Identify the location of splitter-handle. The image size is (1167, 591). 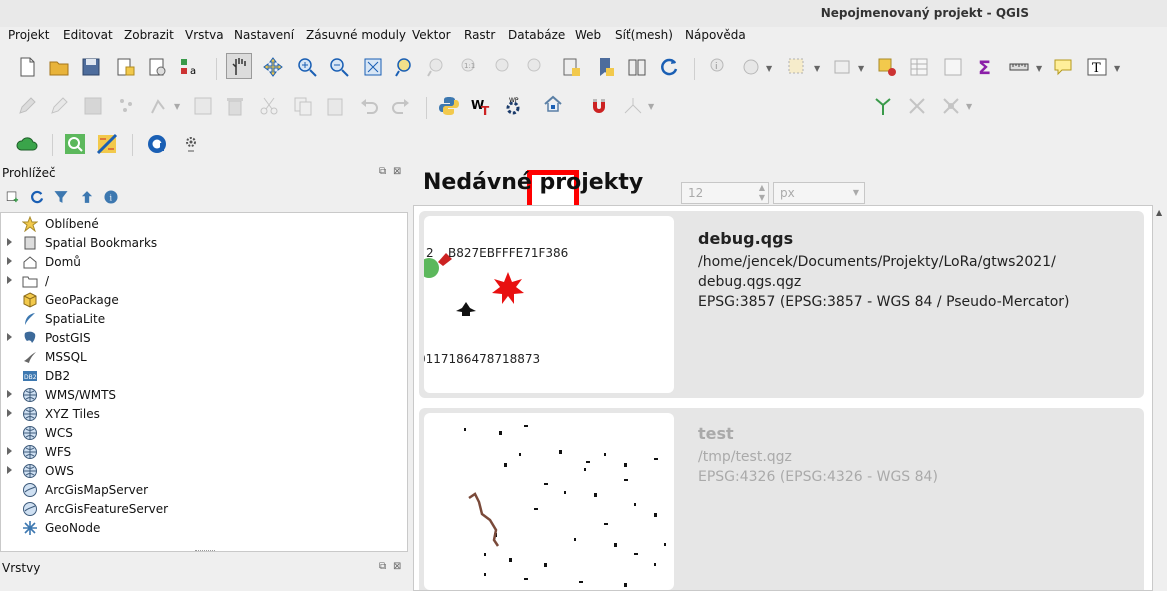
(205, 552).